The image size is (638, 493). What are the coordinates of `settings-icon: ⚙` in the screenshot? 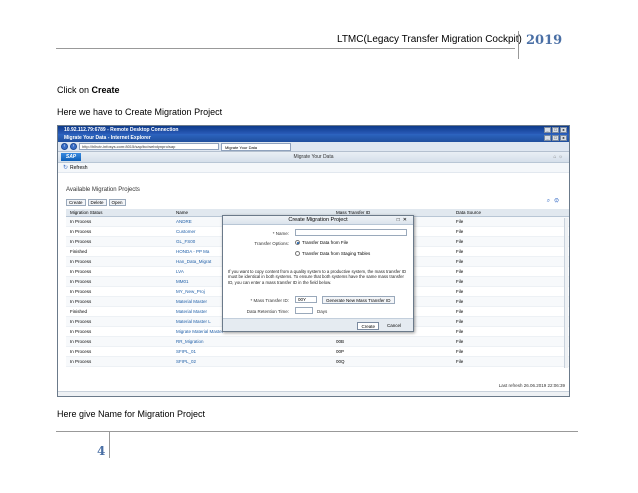 It's located at (558, 201).